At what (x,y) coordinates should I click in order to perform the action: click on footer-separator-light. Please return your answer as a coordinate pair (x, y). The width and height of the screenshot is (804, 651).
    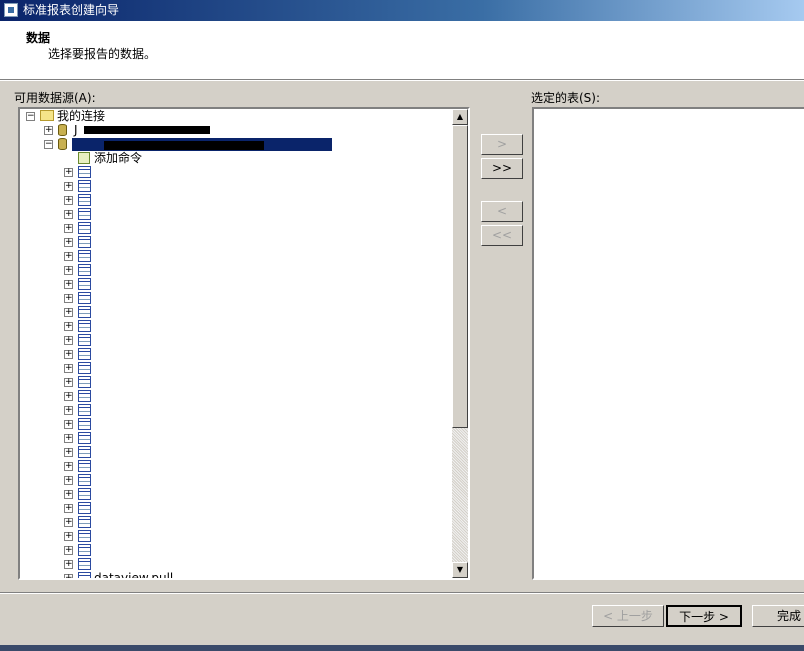
    Looking at the image, I should click on (402, 593).